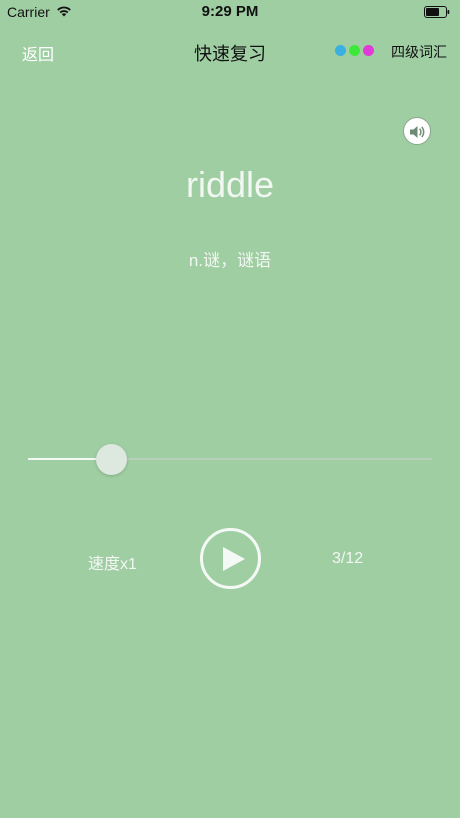 The width and height of the screenshot is (460, 818). I want to click on color-dot-blue, so click(340, 50).